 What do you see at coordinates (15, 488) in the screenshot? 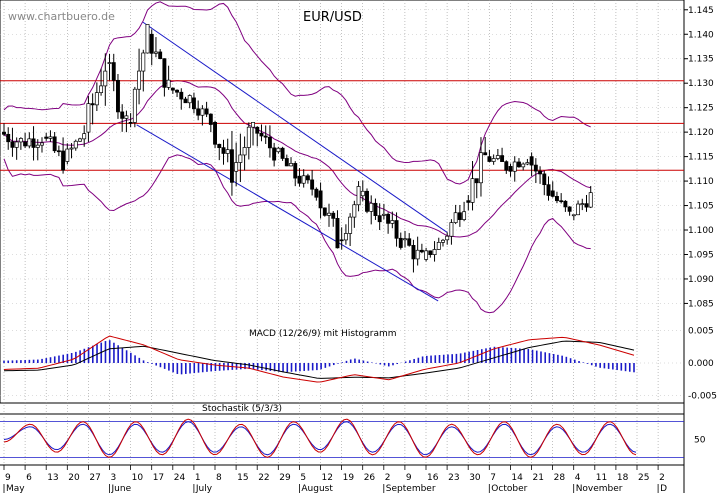
I see `month-label: May` at bounding box center [15, 488].